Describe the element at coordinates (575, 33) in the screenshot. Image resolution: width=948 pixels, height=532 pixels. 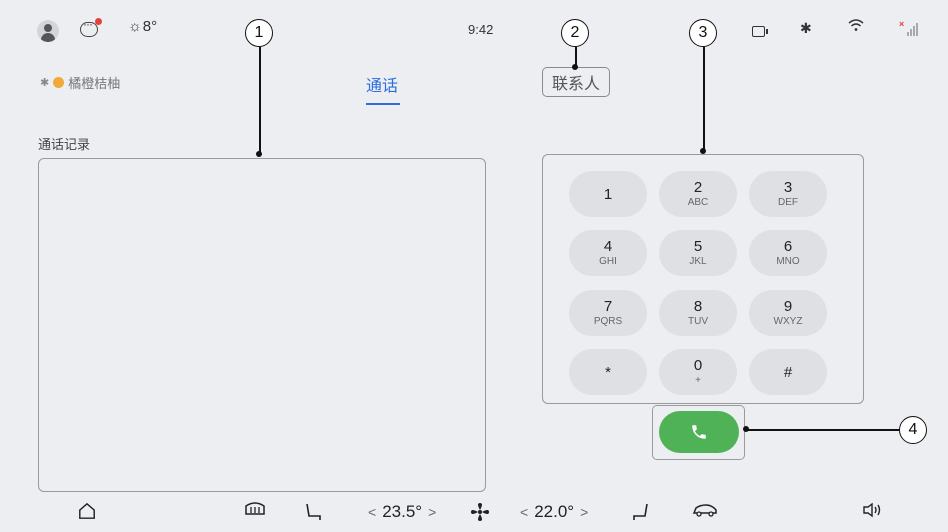
I see `callout-2: 2` at that location.